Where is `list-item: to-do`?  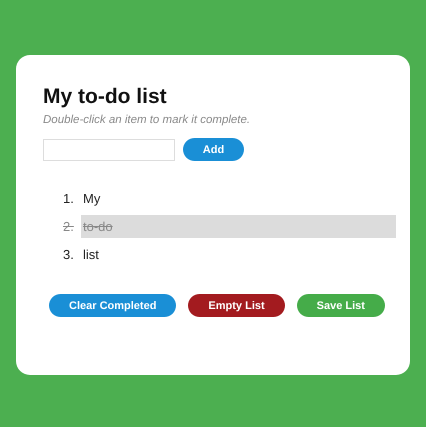
list-item: to-do is located at coordinates (238, 226).